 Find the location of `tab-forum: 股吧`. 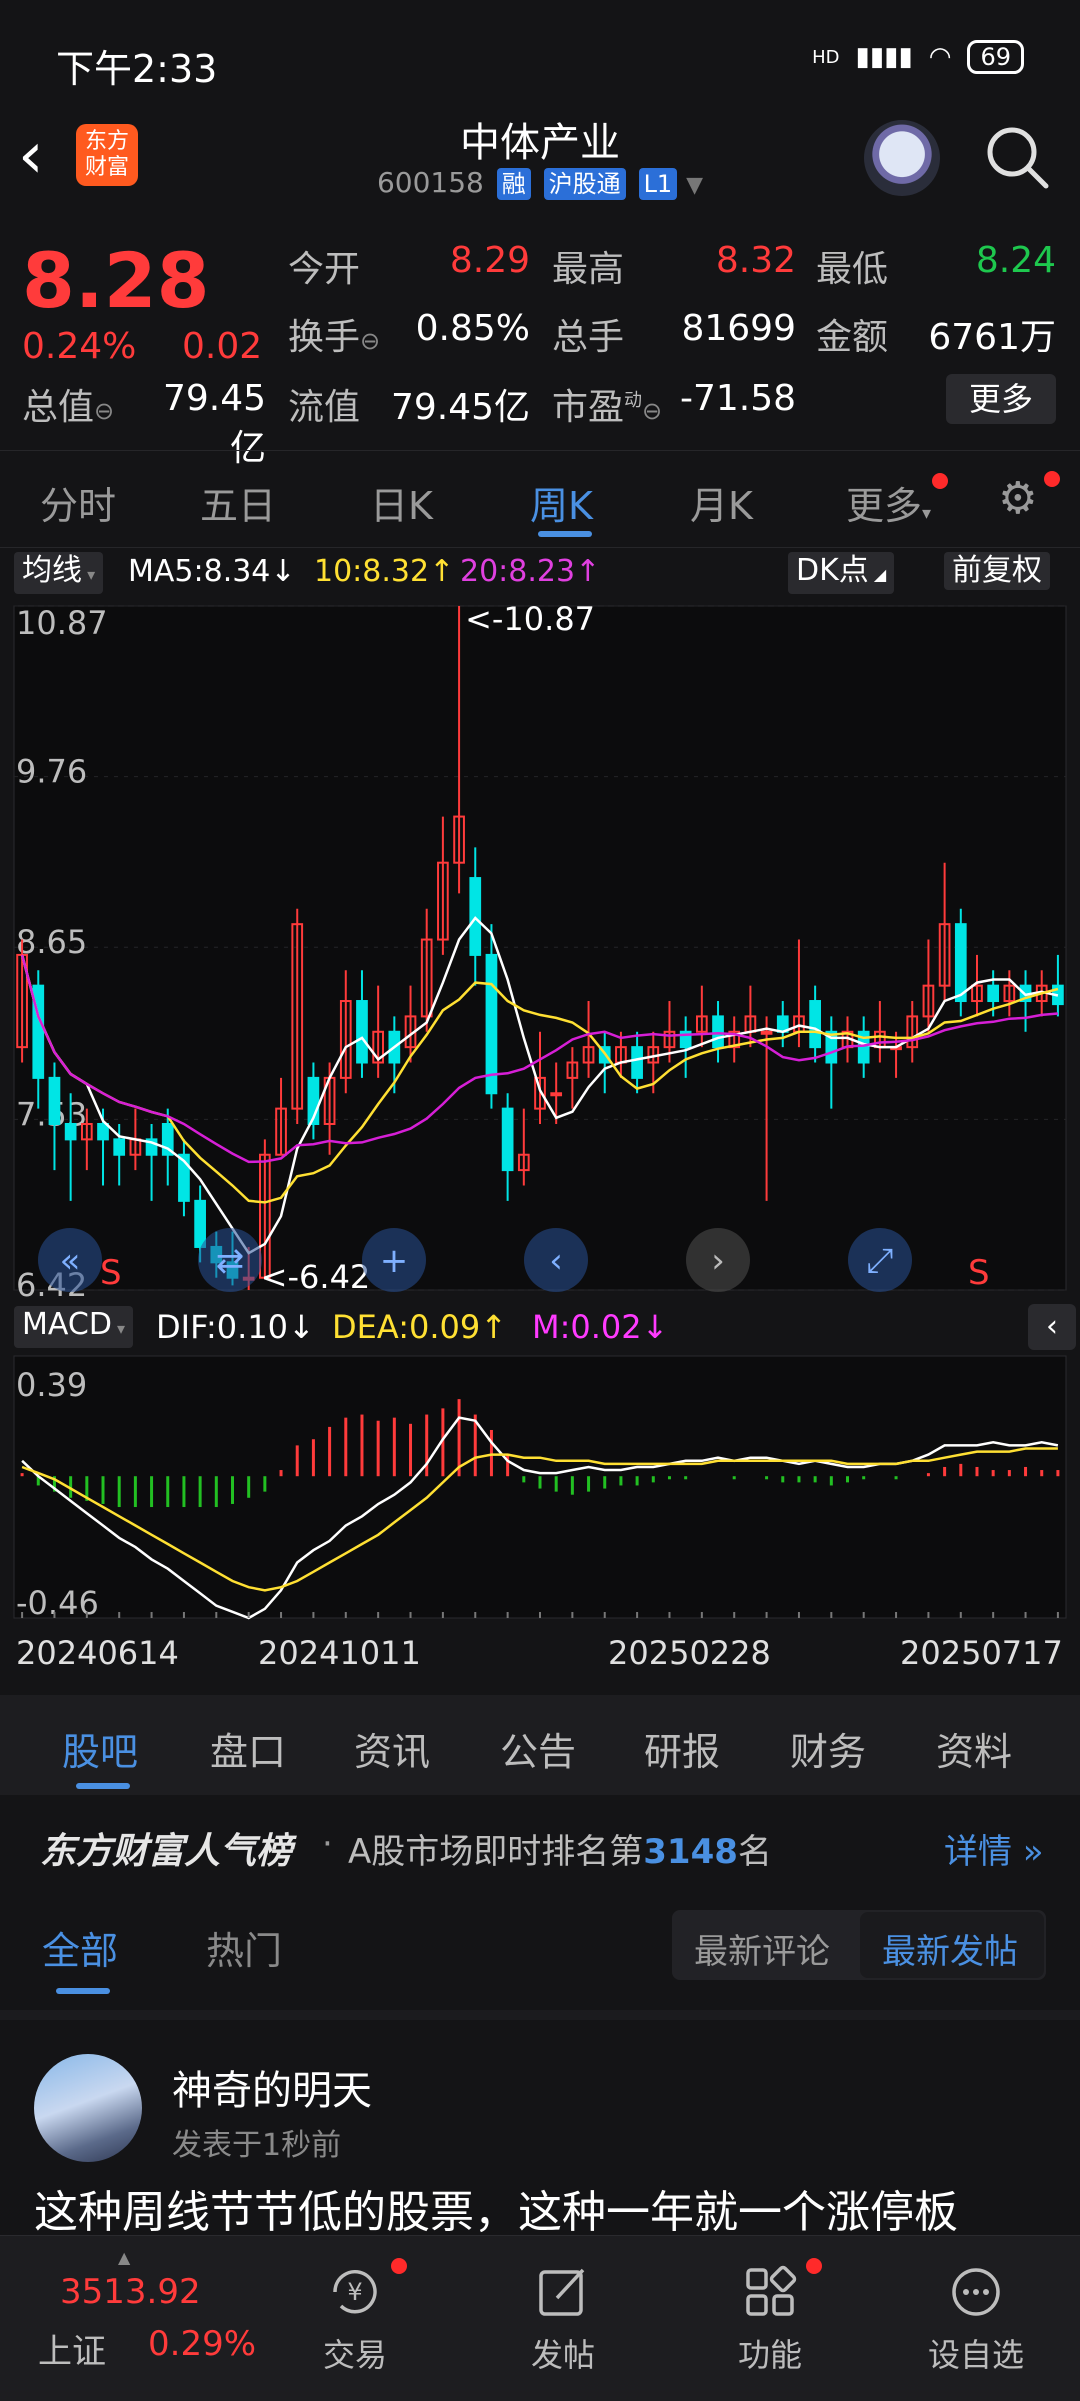

tab-forum: 股吧 is located at coordinates (100, 1748).